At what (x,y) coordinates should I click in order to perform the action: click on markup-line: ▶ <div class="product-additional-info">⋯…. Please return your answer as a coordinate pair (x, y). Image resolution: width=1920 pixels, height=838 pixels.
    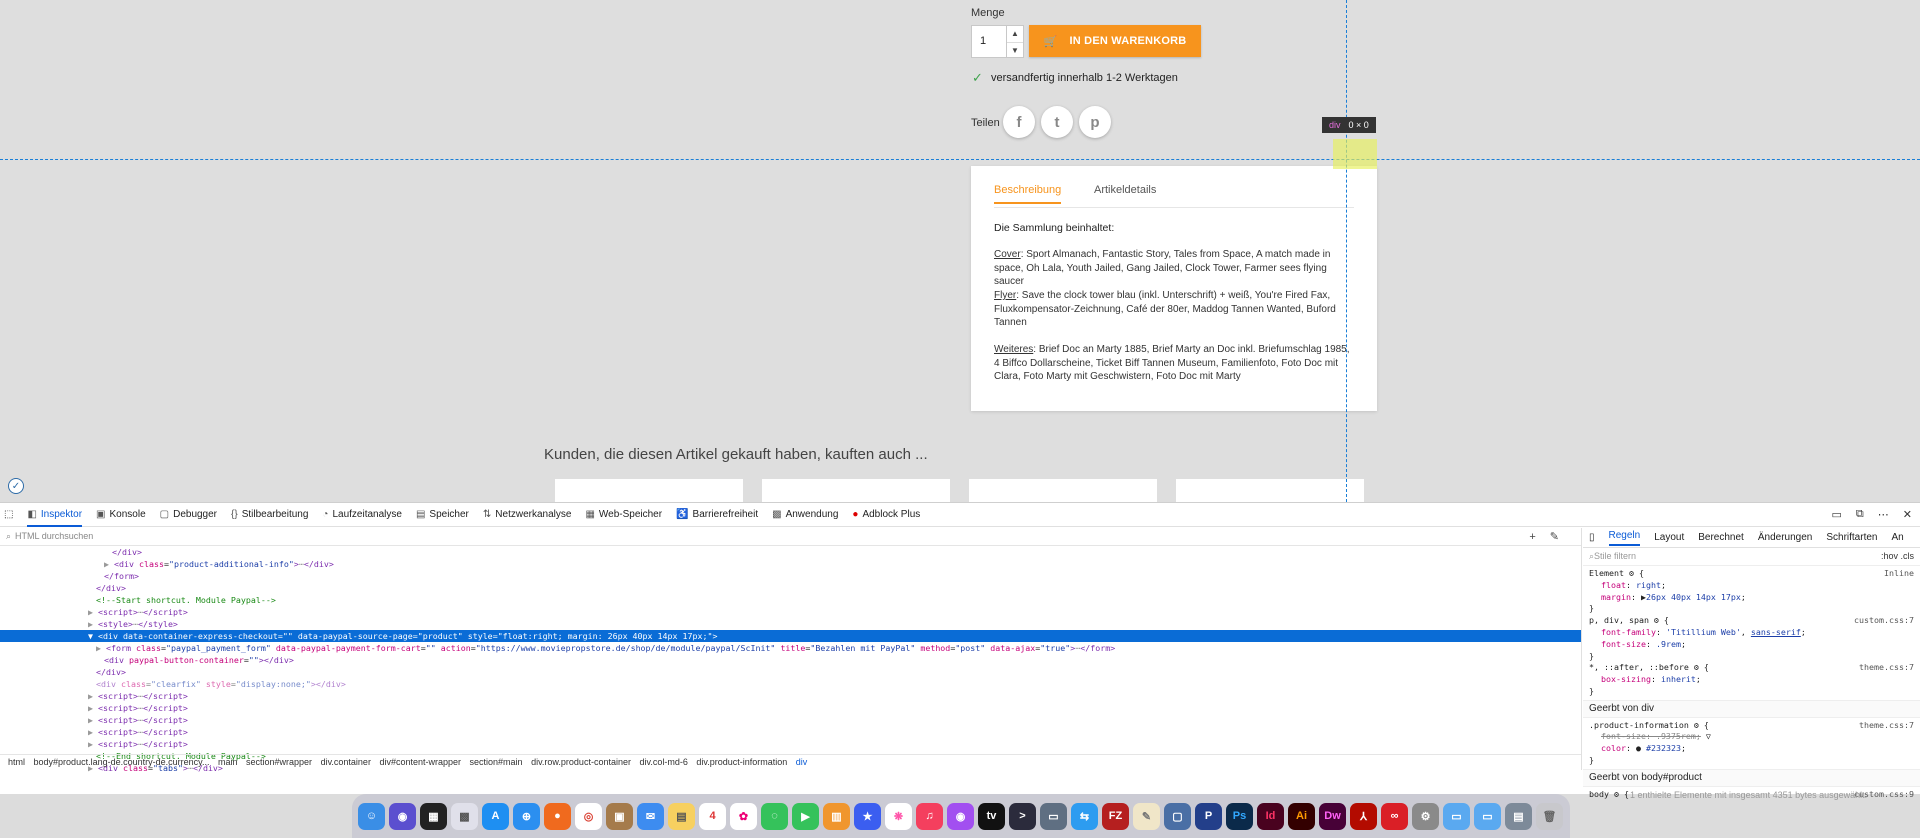
    Looking at the image, I should click on (790, 564).